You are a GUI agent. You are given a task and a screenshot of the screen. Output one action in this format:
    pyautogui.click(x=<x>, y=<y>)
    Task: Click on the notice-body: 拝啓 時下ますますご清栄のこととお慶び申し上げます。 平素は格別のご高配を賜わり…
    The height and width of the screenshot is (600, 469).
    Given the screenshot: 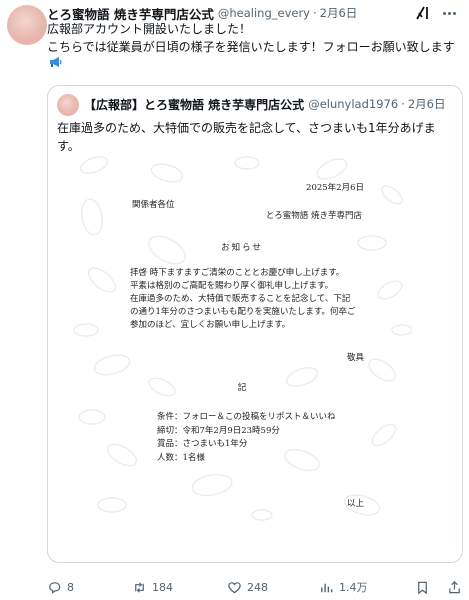 What is the action you would take?
    pyautogui.click(x=243, y=299)
    